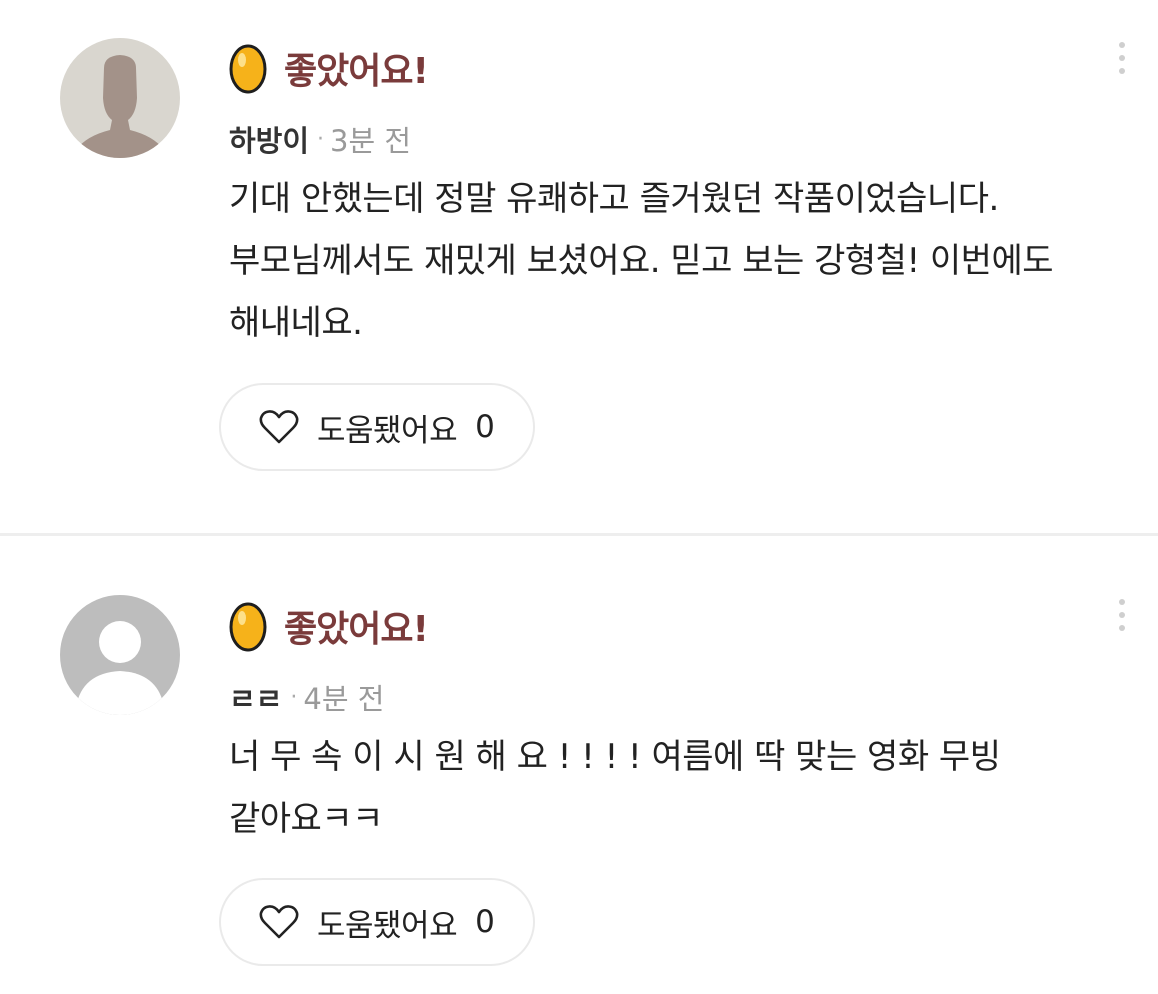 The image size is (1158, 994). Describe the element at coordinates (255, 697) in the screenshot. I see `author-name: ㄹㄹ` at that location.